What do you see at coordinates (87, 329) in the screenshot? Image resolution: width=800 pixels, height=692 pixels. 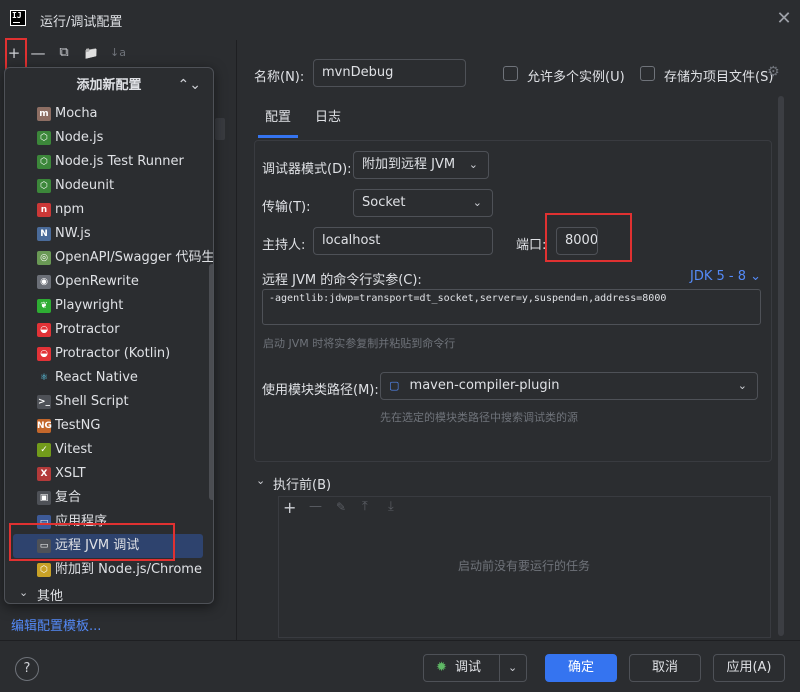 I see `list-item-label: Protractor` at bounding box center [87, 329].